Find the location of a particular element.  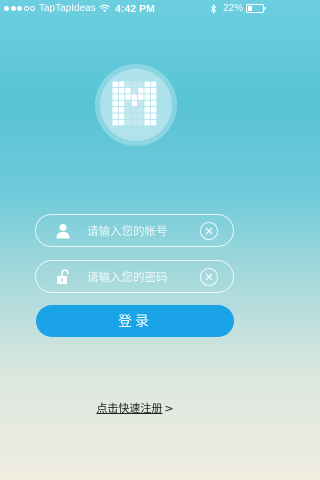

pixel-m-logo-icon is located at coordinates (134, 103).